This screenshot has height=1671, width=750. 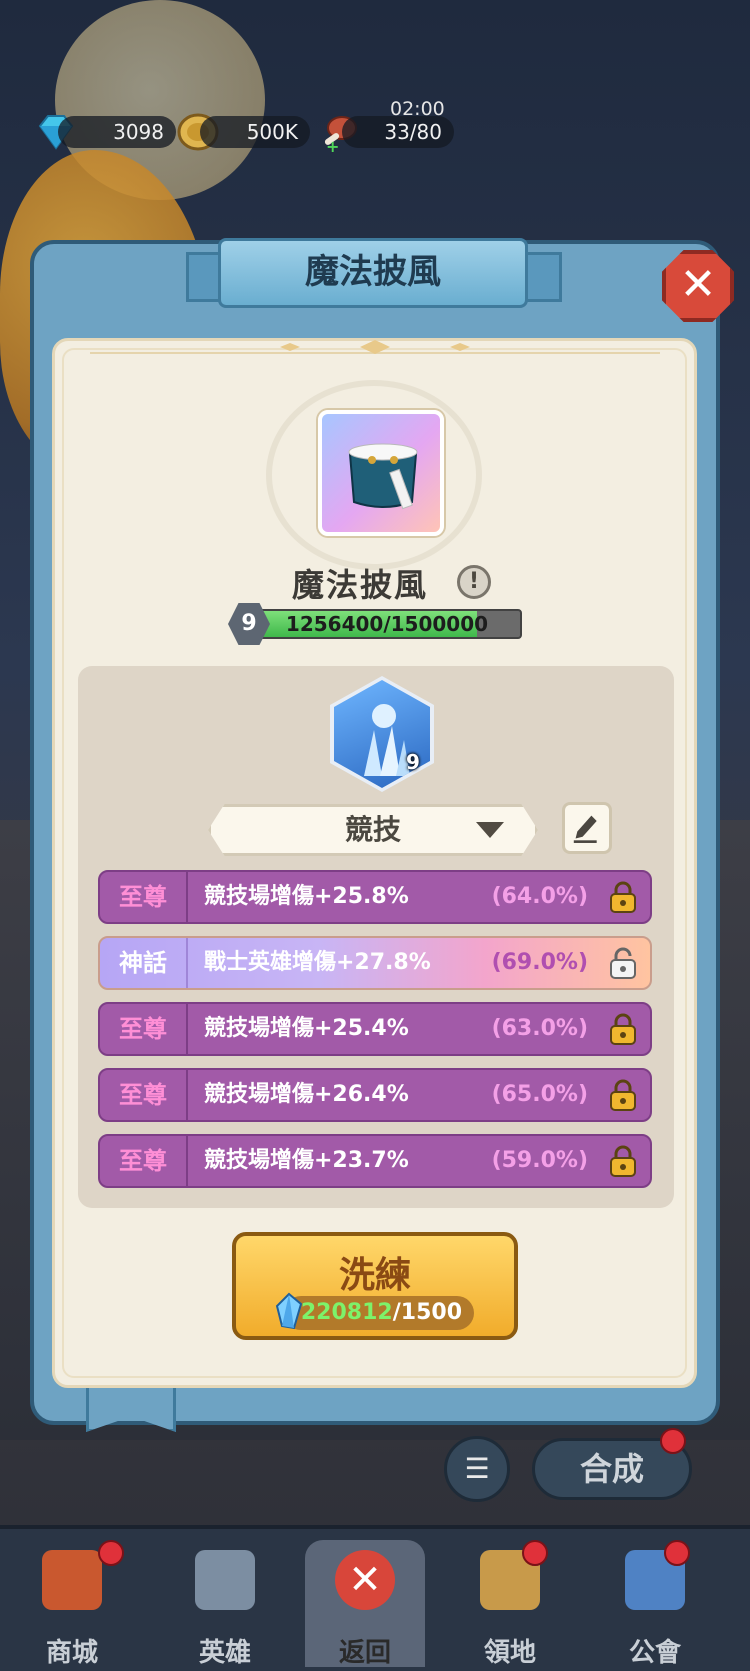 I want to click on edit-button, so click(x=587, y=828).